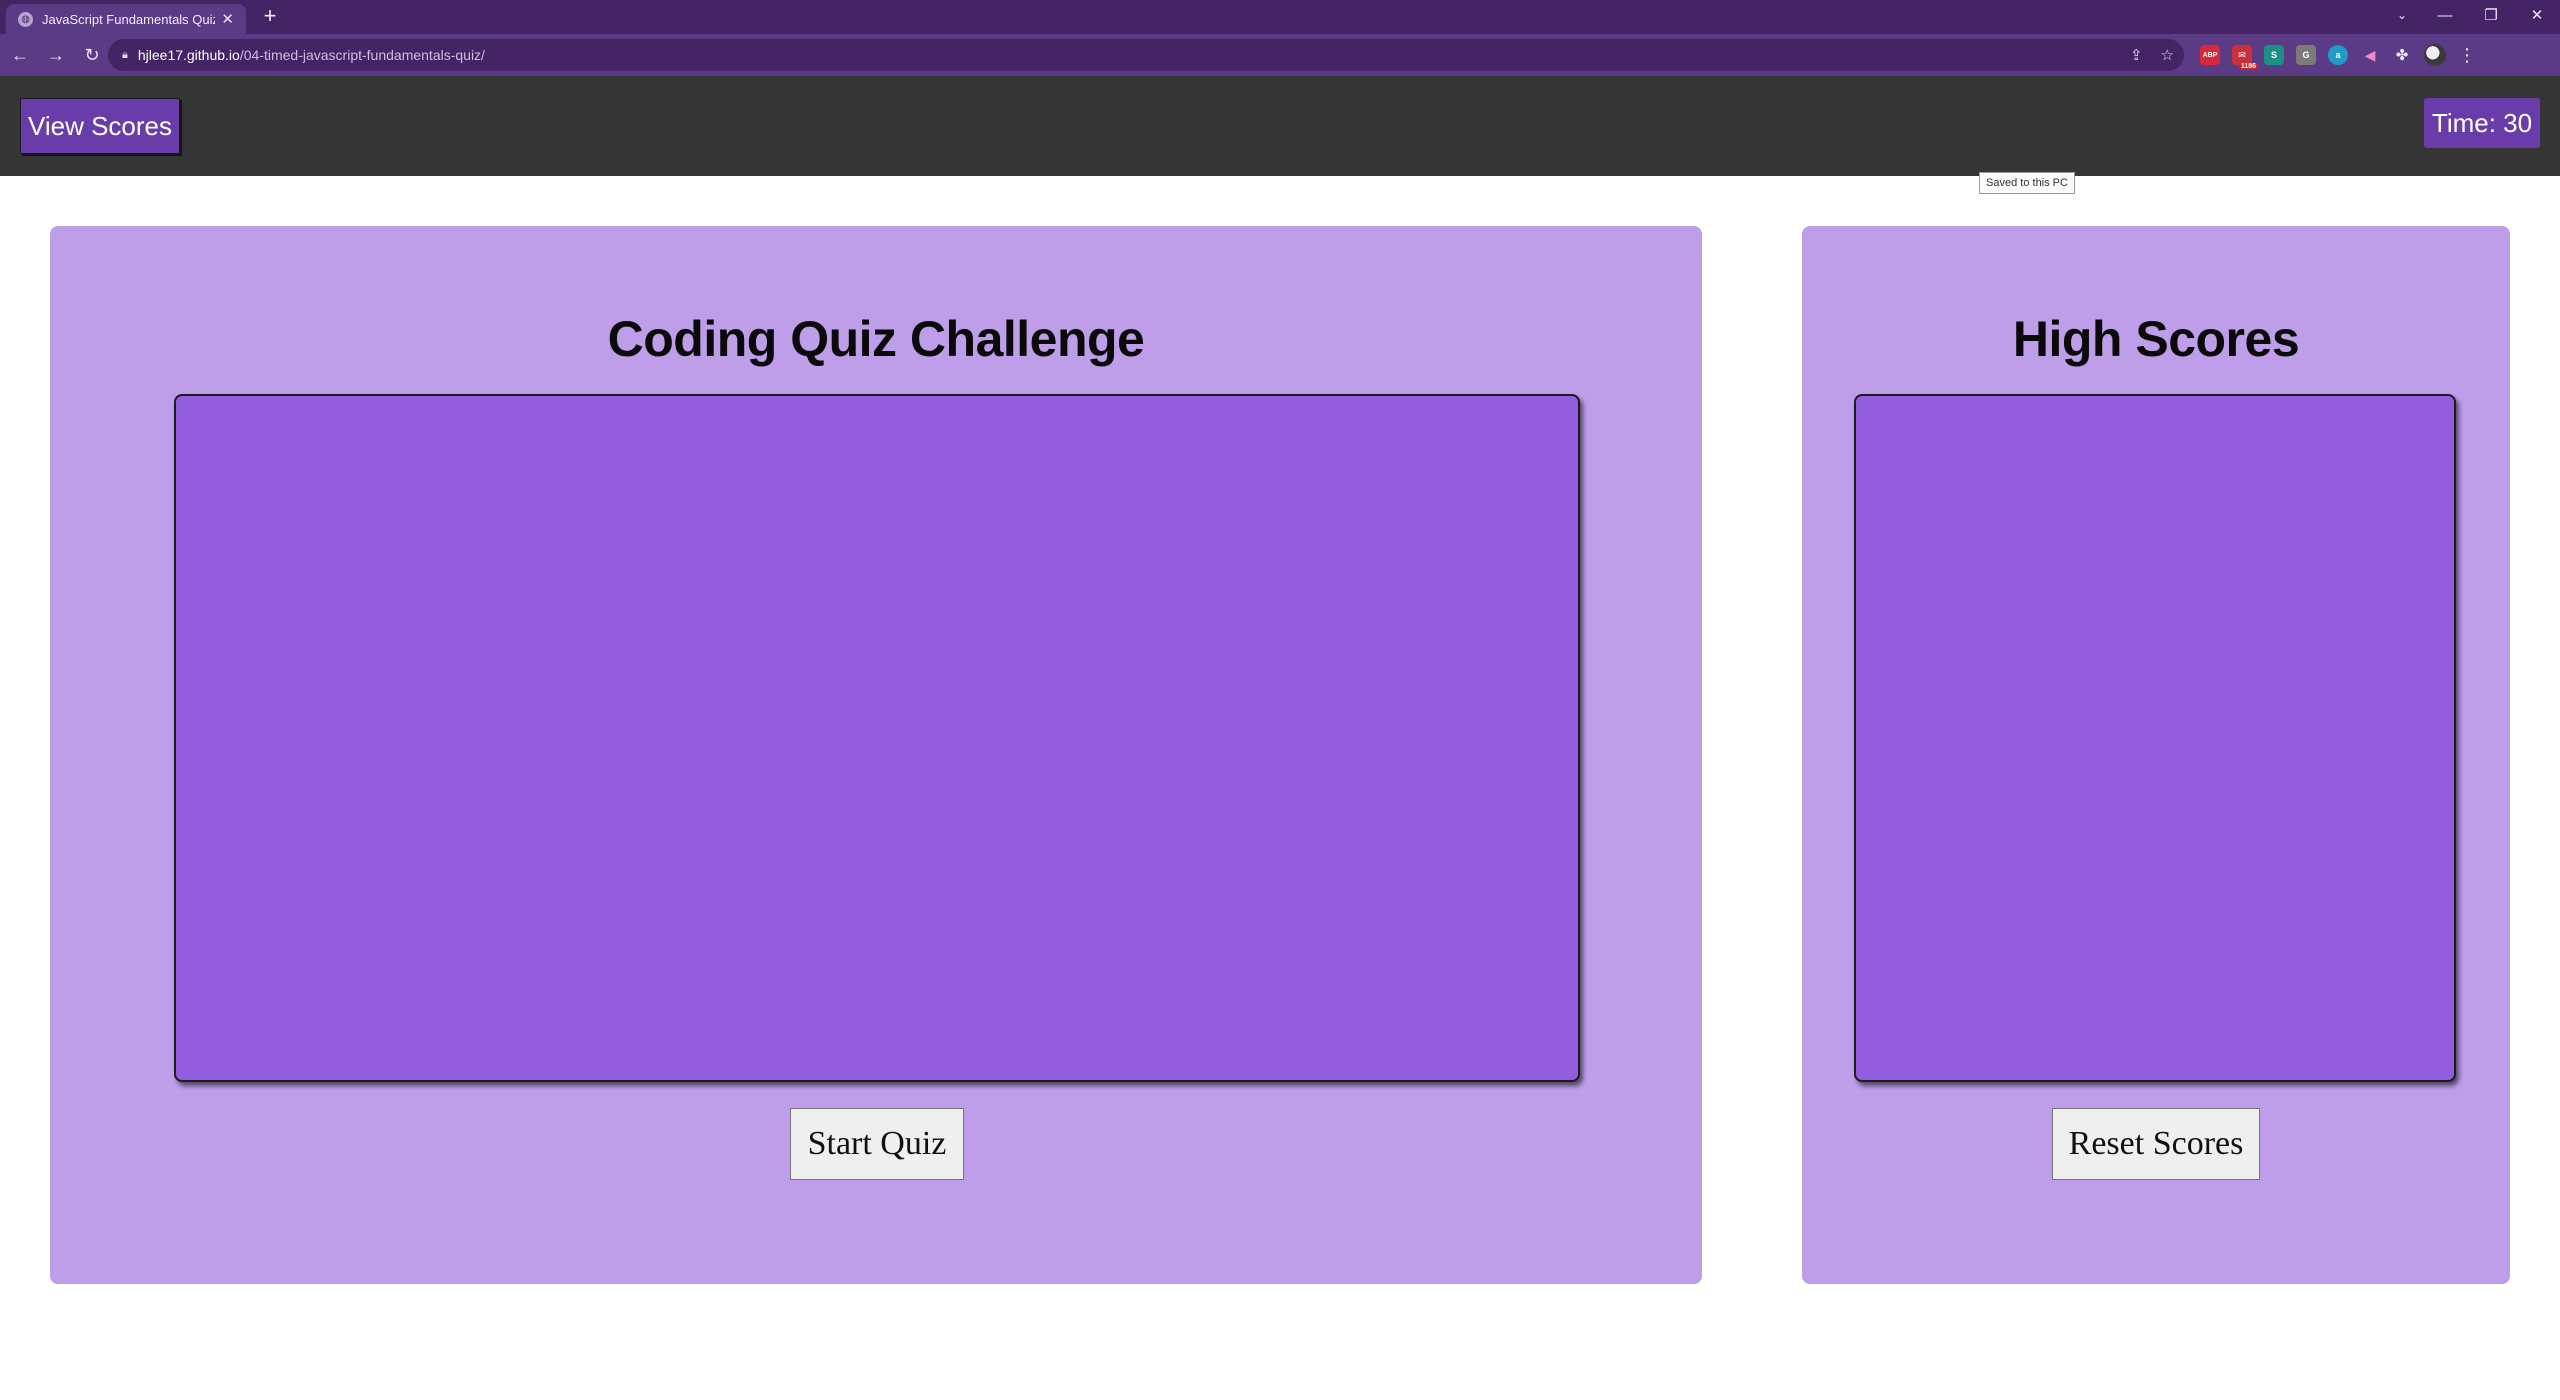  I want to click on mail-count-badge: 1186, so click(2248, 66).